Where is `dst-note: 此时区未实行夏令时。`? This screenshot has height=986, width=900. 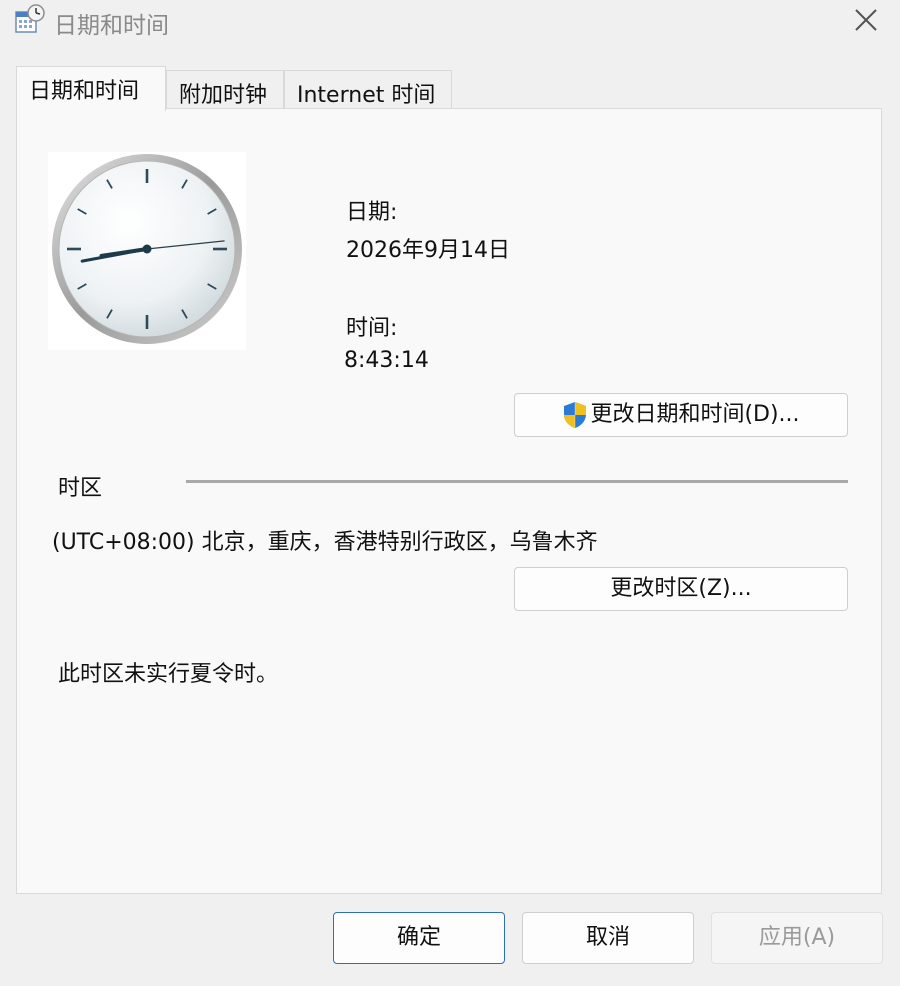 dst-note: 此时区未实行夏令时。 is located at coordinates (168, 674).